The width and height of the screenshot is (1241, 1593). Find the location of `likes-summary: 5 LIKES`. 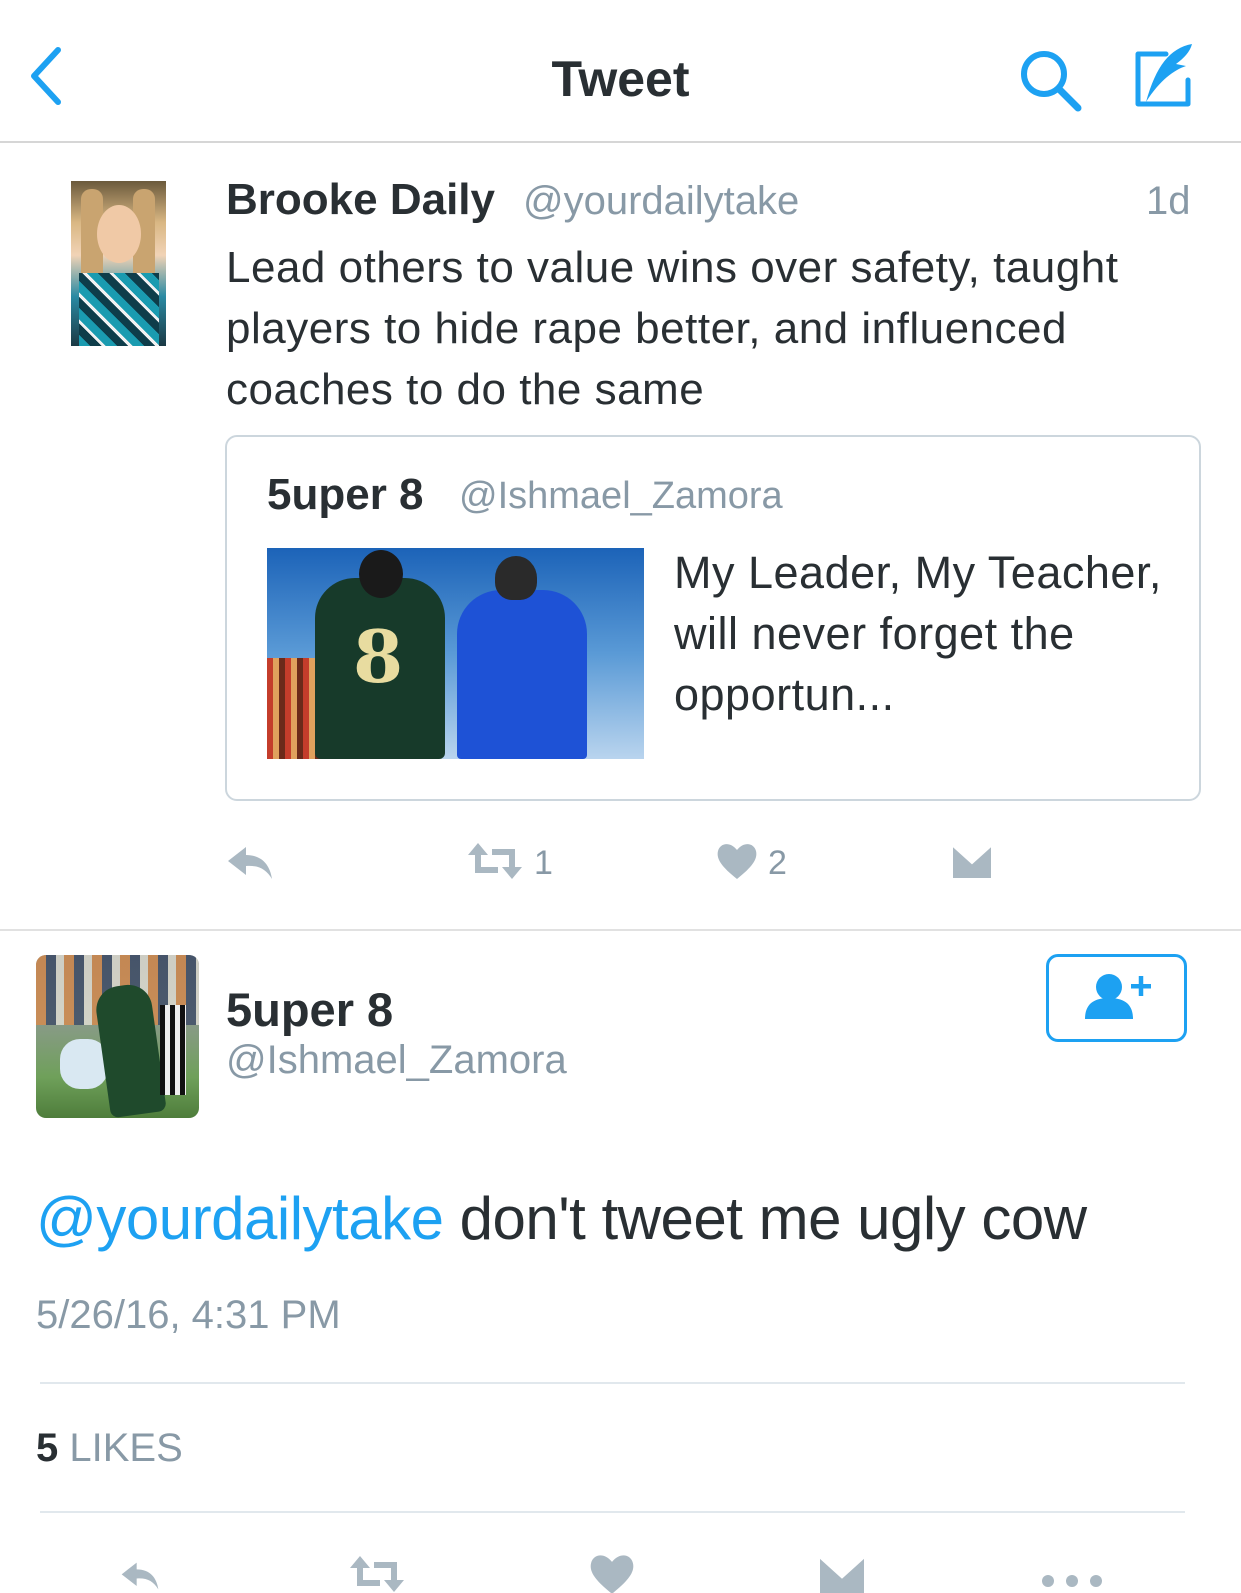

likes-summary: 5 LIKES is located at coordinates (109, 1448).